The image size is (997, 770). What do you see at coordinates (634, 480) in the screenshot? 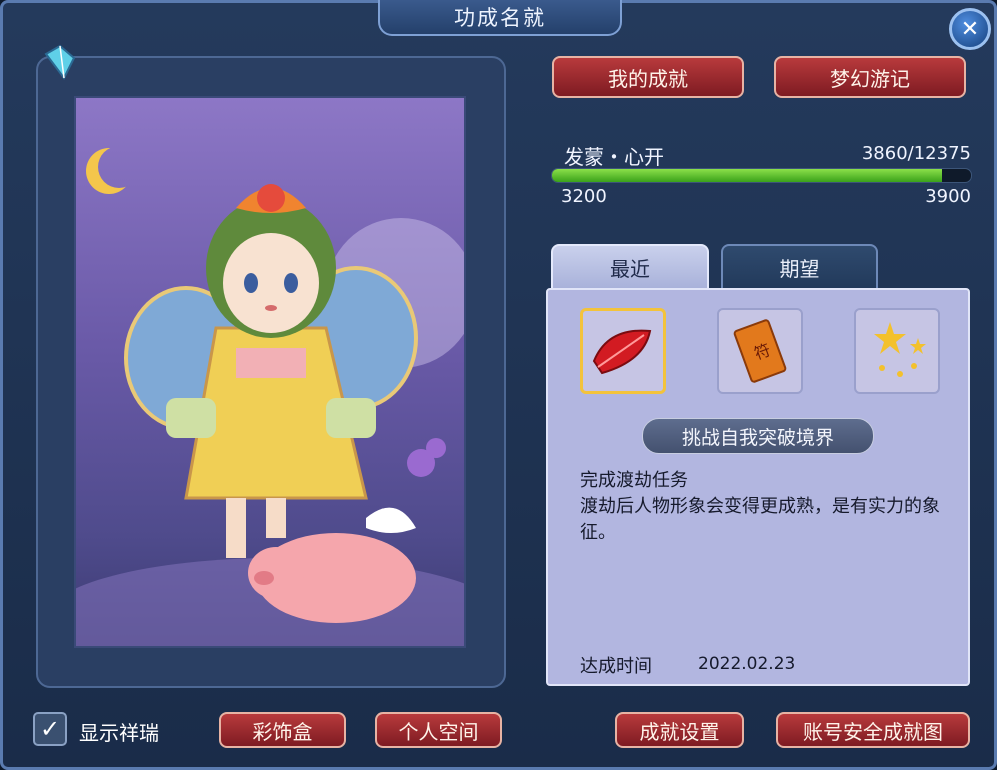
I see `description-line-1: 完成渡劫任务` at bounding box center [634, 480].